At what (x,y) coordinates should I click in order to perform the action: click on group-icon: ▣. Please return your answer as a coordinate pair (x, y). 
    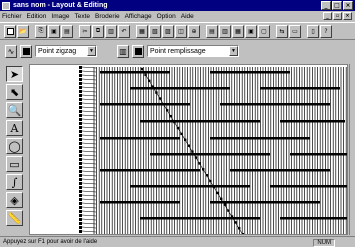
    Looking at the image, I should click on (251, 31).